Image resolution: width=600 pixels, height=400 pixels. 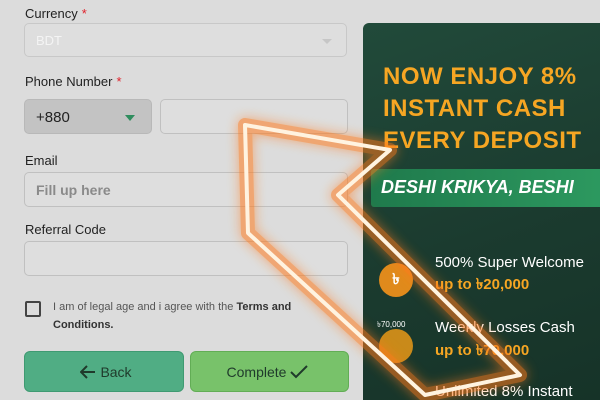 I want to click on back-button: Back, so click(x=104, y=371).